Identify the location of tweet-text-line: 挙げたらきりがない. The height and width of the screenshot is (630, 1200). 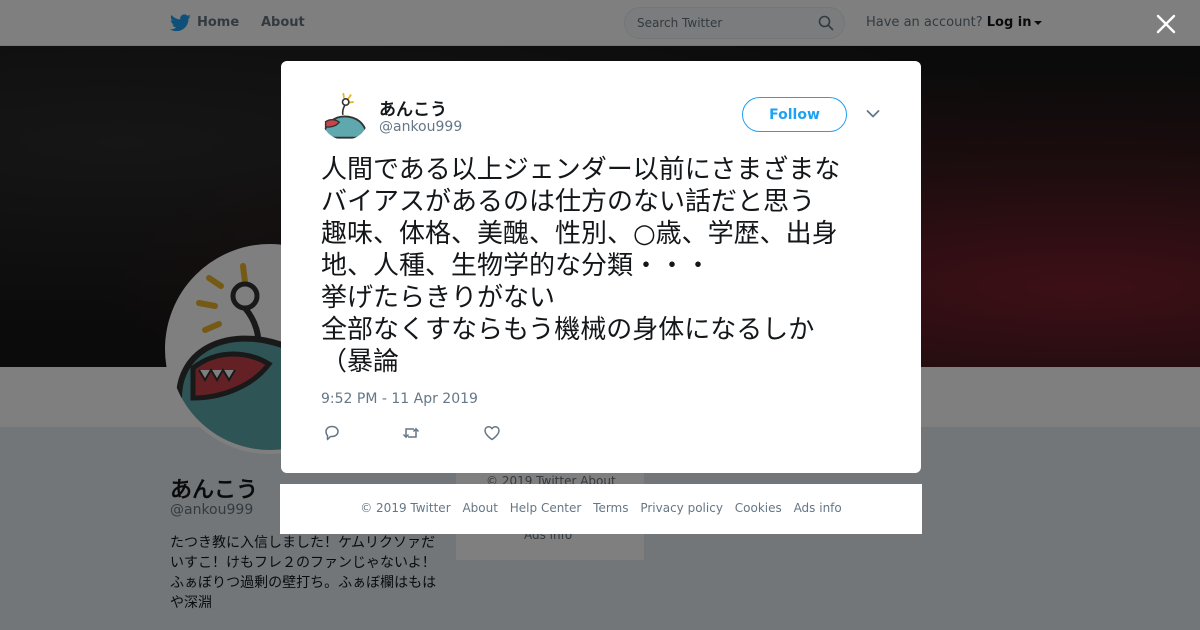
(438, 298).